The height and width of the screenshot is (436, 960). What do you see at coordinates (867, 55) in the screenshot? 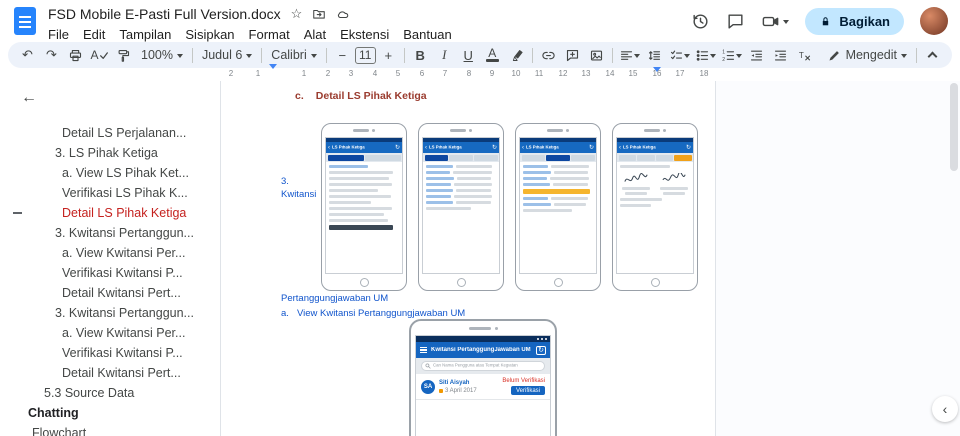
I see `editing-mode-select: Mengedit` at bounding box center [867, 55].